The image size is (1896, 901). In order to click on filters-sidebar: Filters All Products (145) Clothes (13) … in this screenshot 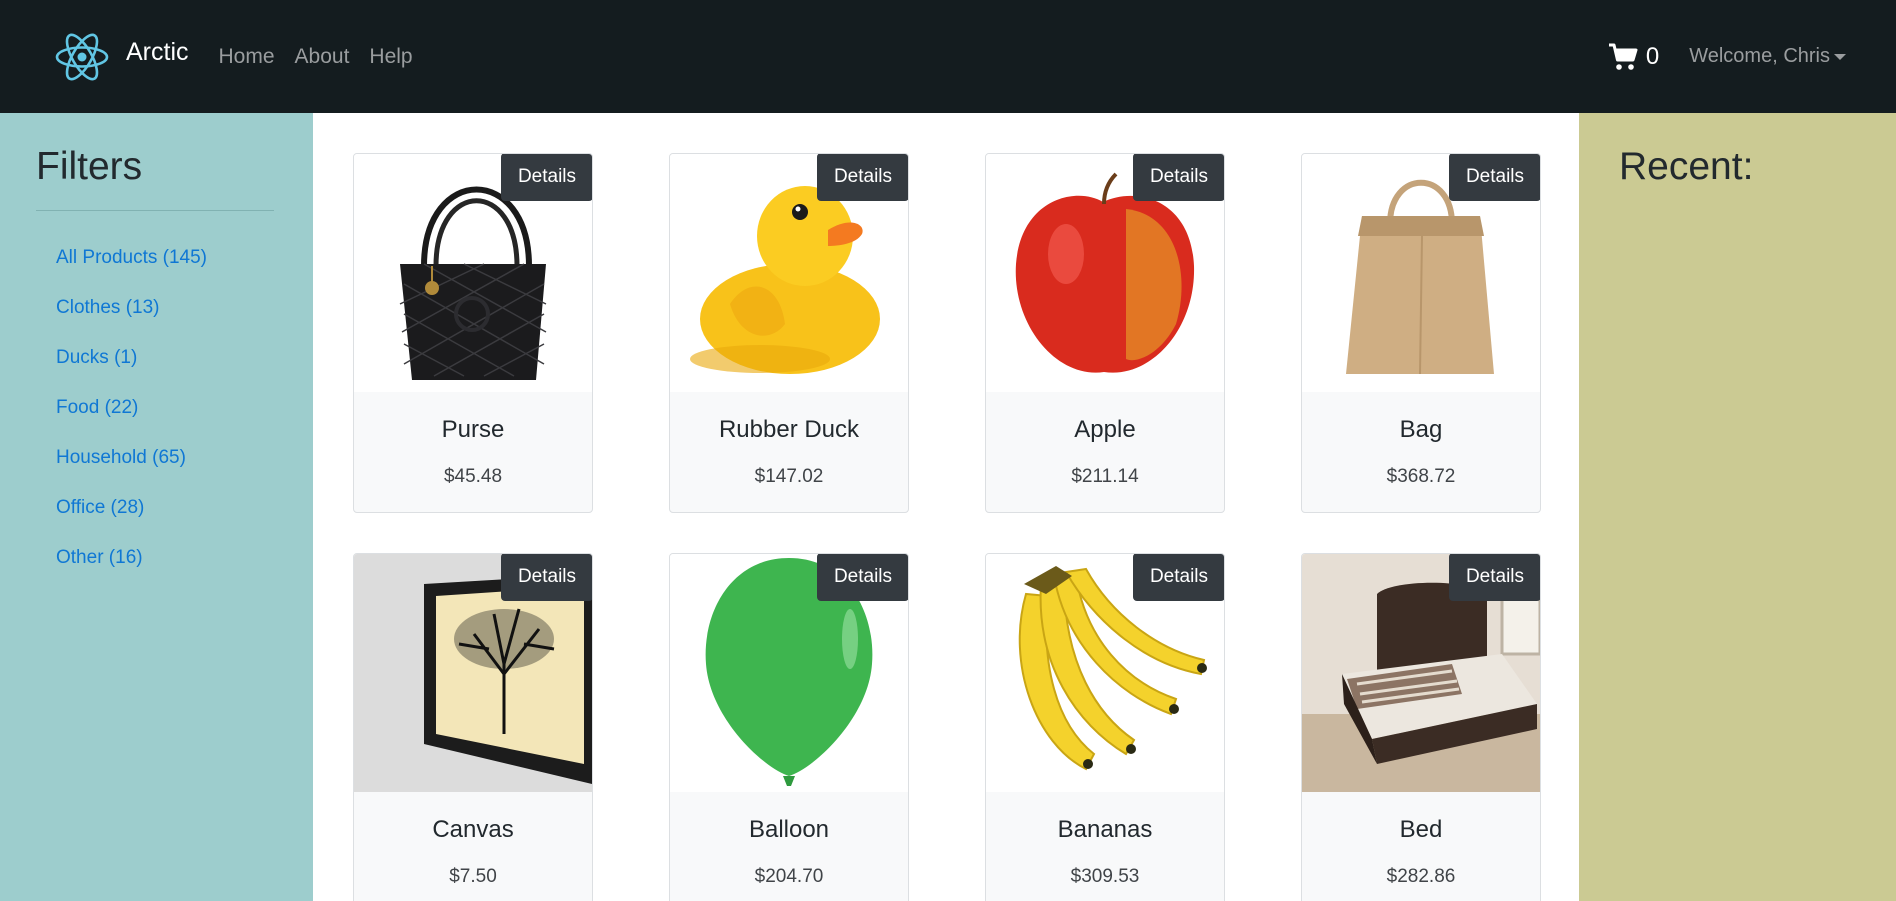, I will do `click(156, 507)`.